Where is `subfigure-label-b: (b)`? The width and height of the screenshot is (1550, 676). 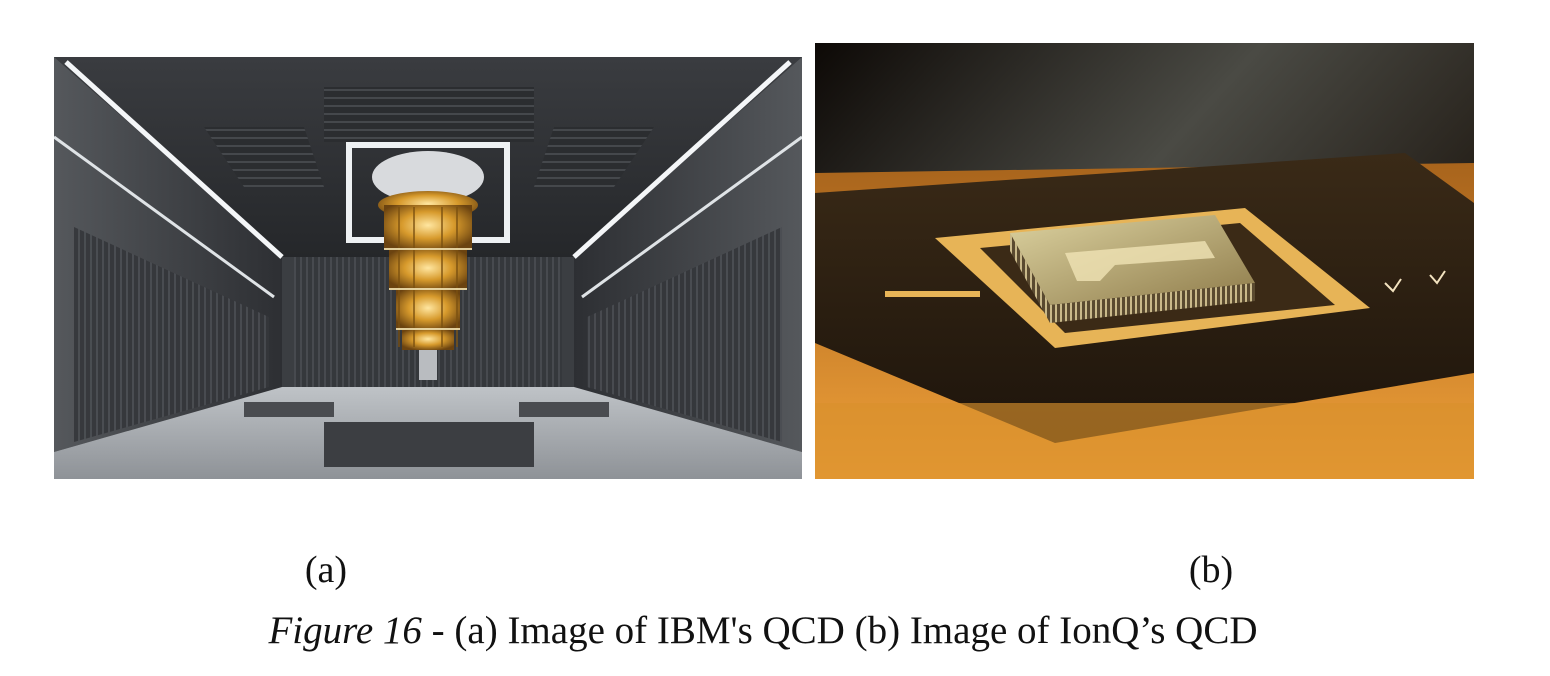
subfigure-label-b: (b) is located at coordinates (1211, 570).